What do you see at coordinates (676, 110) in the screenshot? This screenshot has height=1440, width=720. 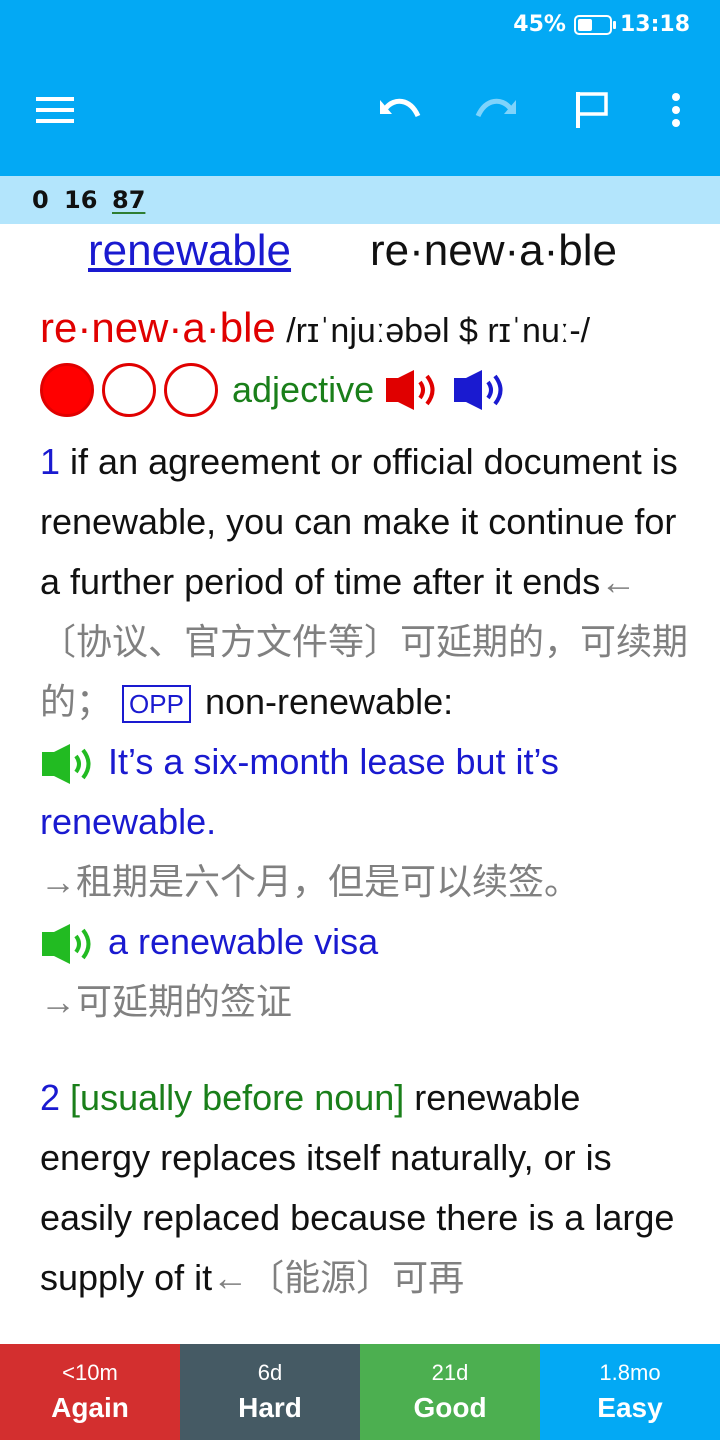 I see `more-vert-icon` at bounding box center [676, 110].